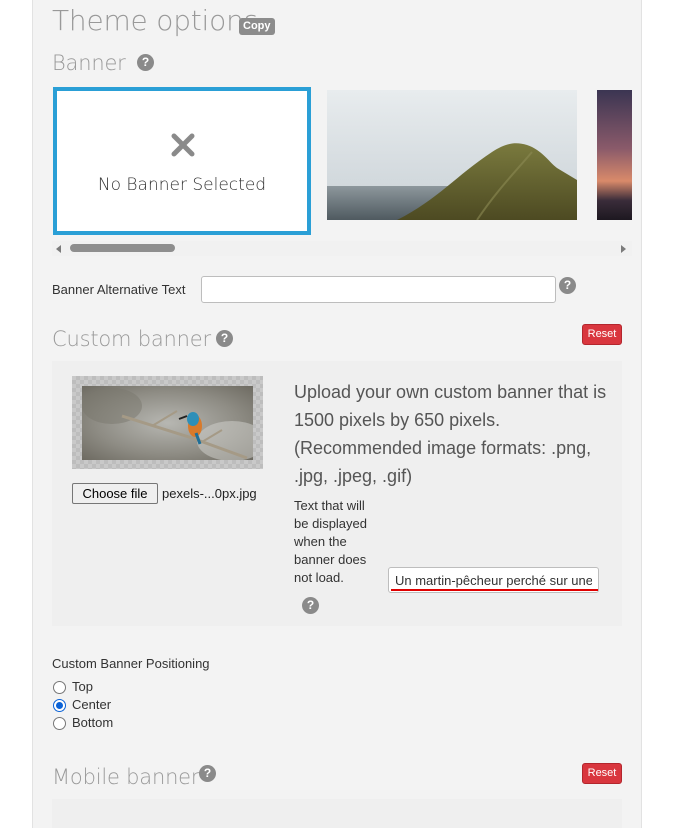 Image resolution: width=676 pixels, height=828 pixels. Describe the element at coordinates (59, 705) in the screenshot. I see `radio-center` at that location.